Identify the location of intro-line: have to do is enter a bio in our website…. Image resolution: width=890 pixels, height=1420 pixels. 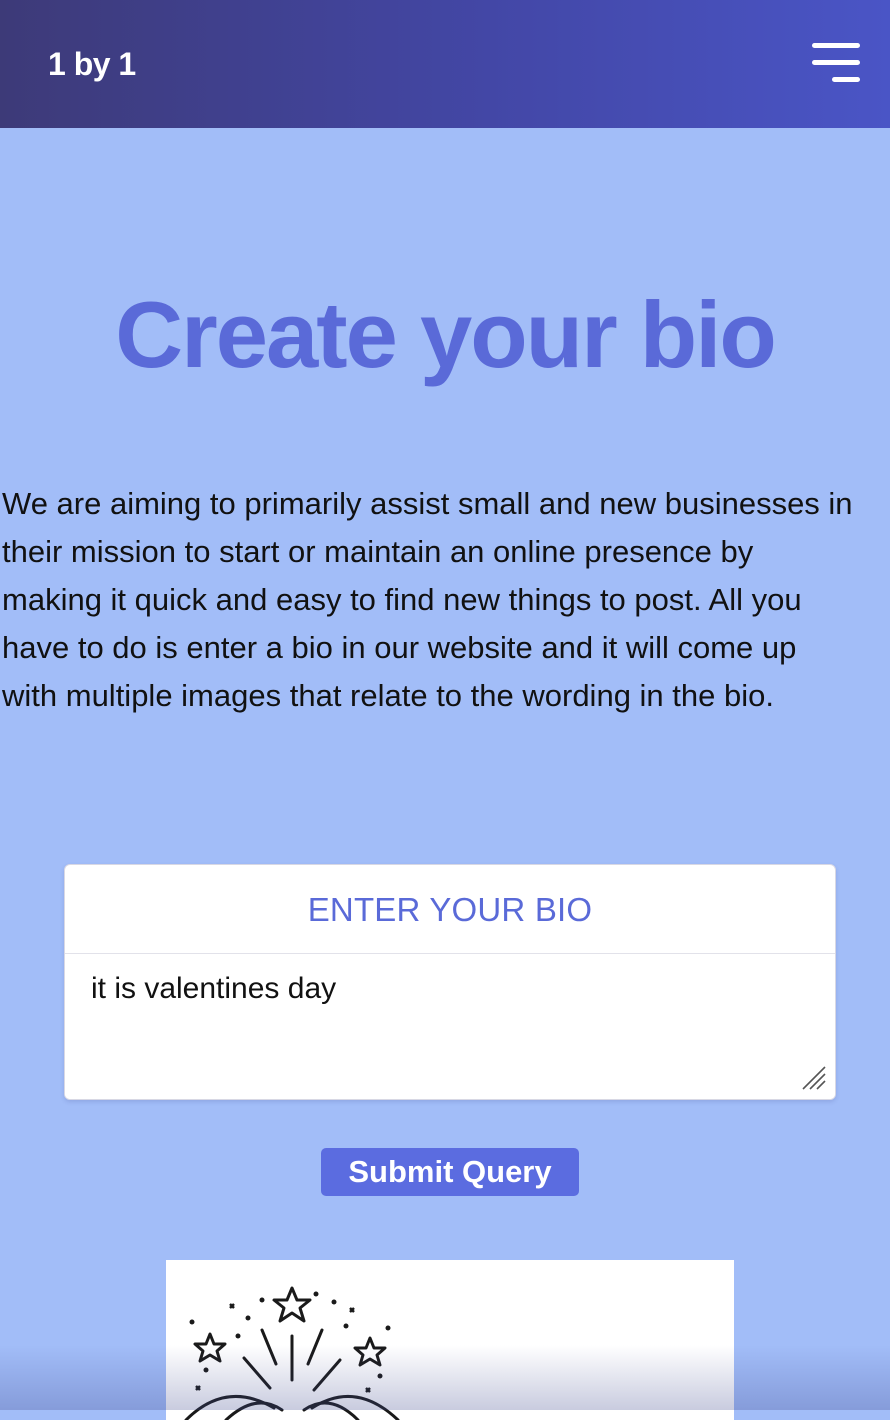
(399, 647).